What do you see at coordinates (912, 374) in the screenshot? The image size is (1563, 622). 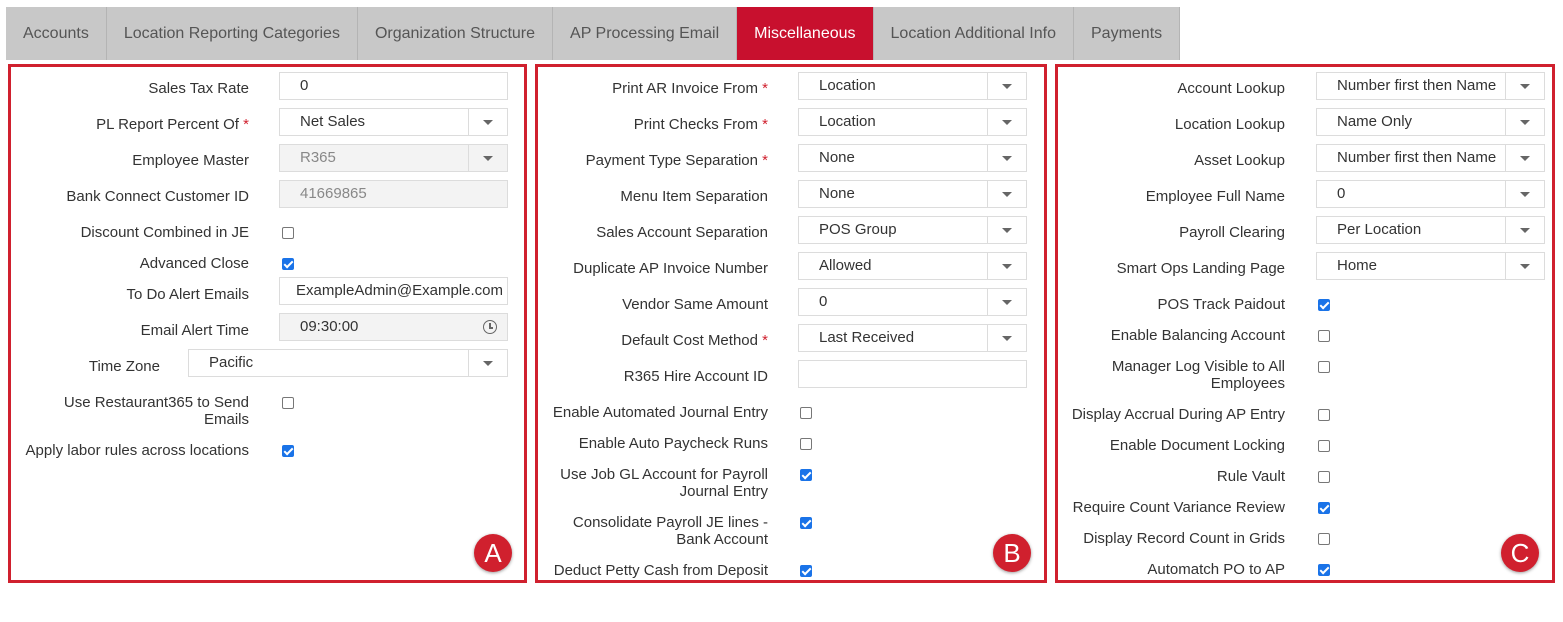 I see `r365-hire-input` at bounding box center [912, 374].